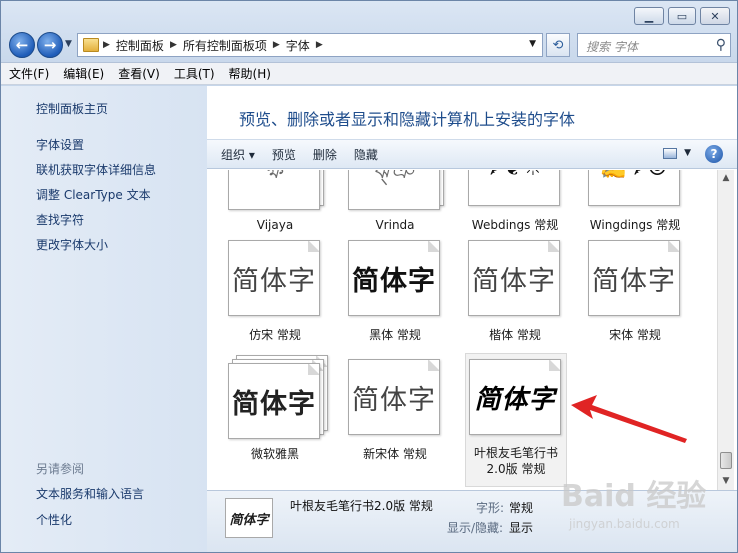 The image size is (738, 553). I want to click on maximize-button: ▭, so click(682, 16).